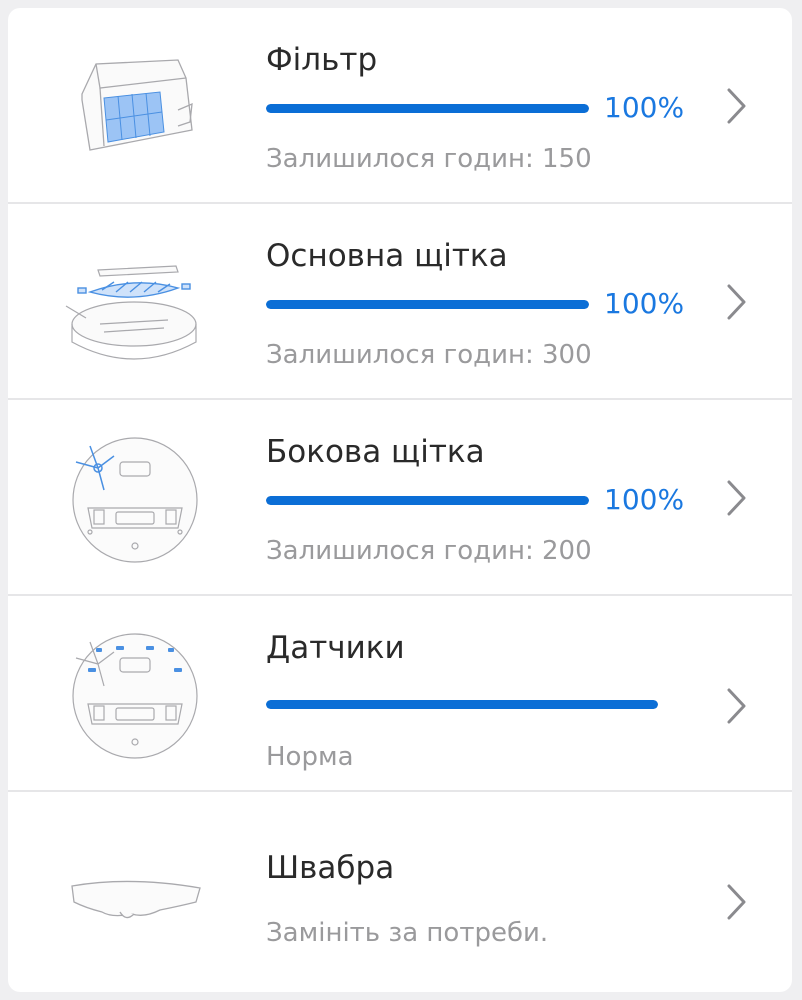 The image size is (802, 1000). I want to click on status-text: Норма, so click(310, 757).